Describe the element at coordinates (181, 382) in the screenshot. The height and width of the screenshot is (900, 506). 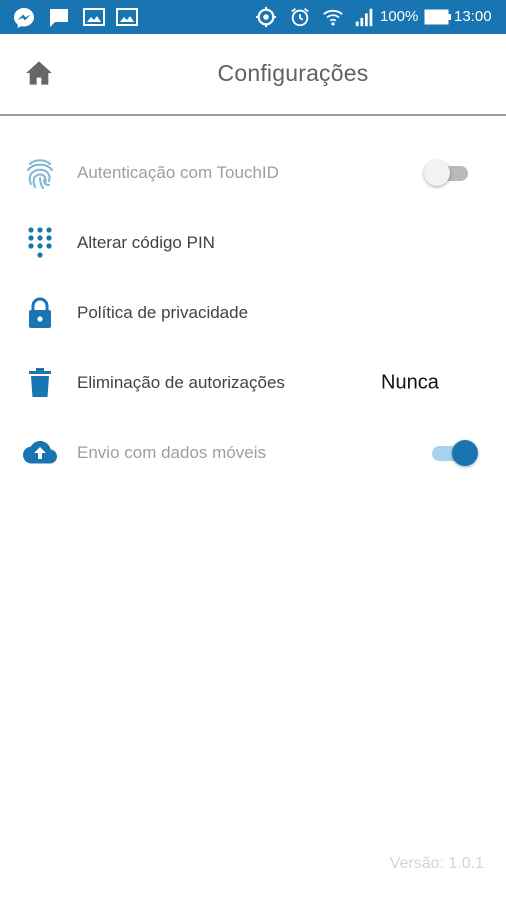
I see `setting-label: Eliminação de autorizações` at that location.